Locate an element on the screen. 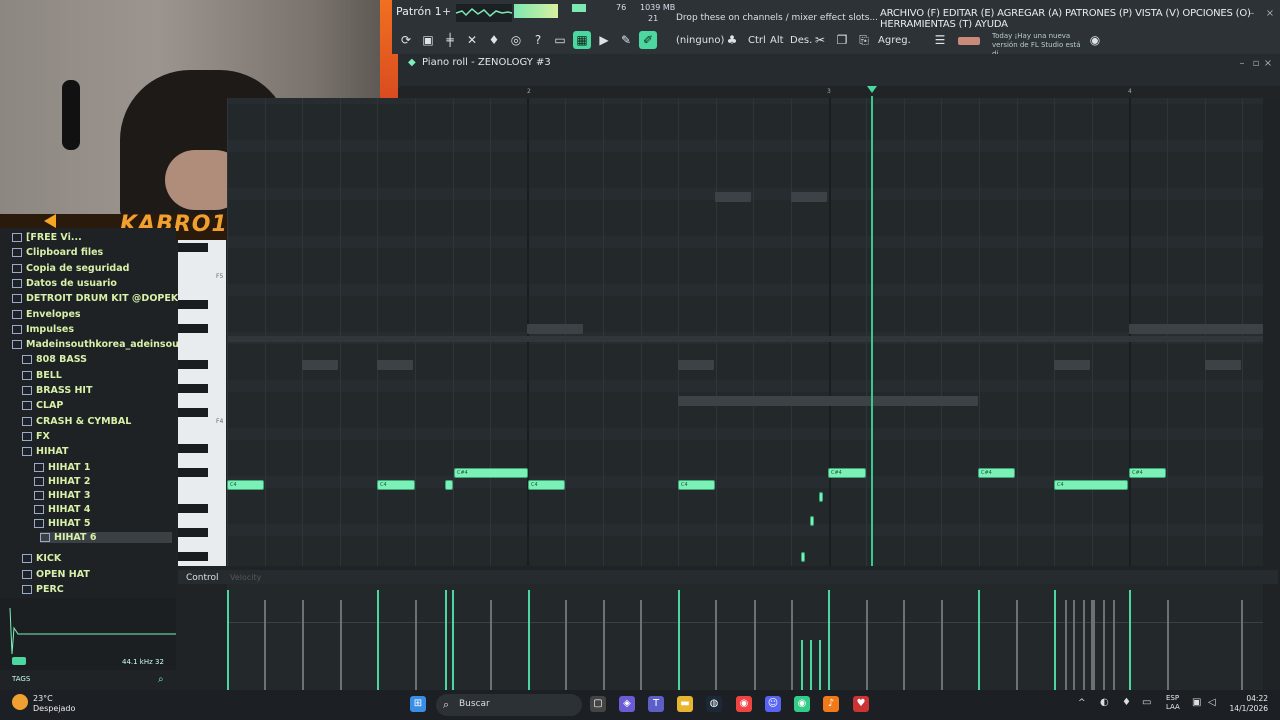  undo-button: Des. is located at coordinates (801, 40).